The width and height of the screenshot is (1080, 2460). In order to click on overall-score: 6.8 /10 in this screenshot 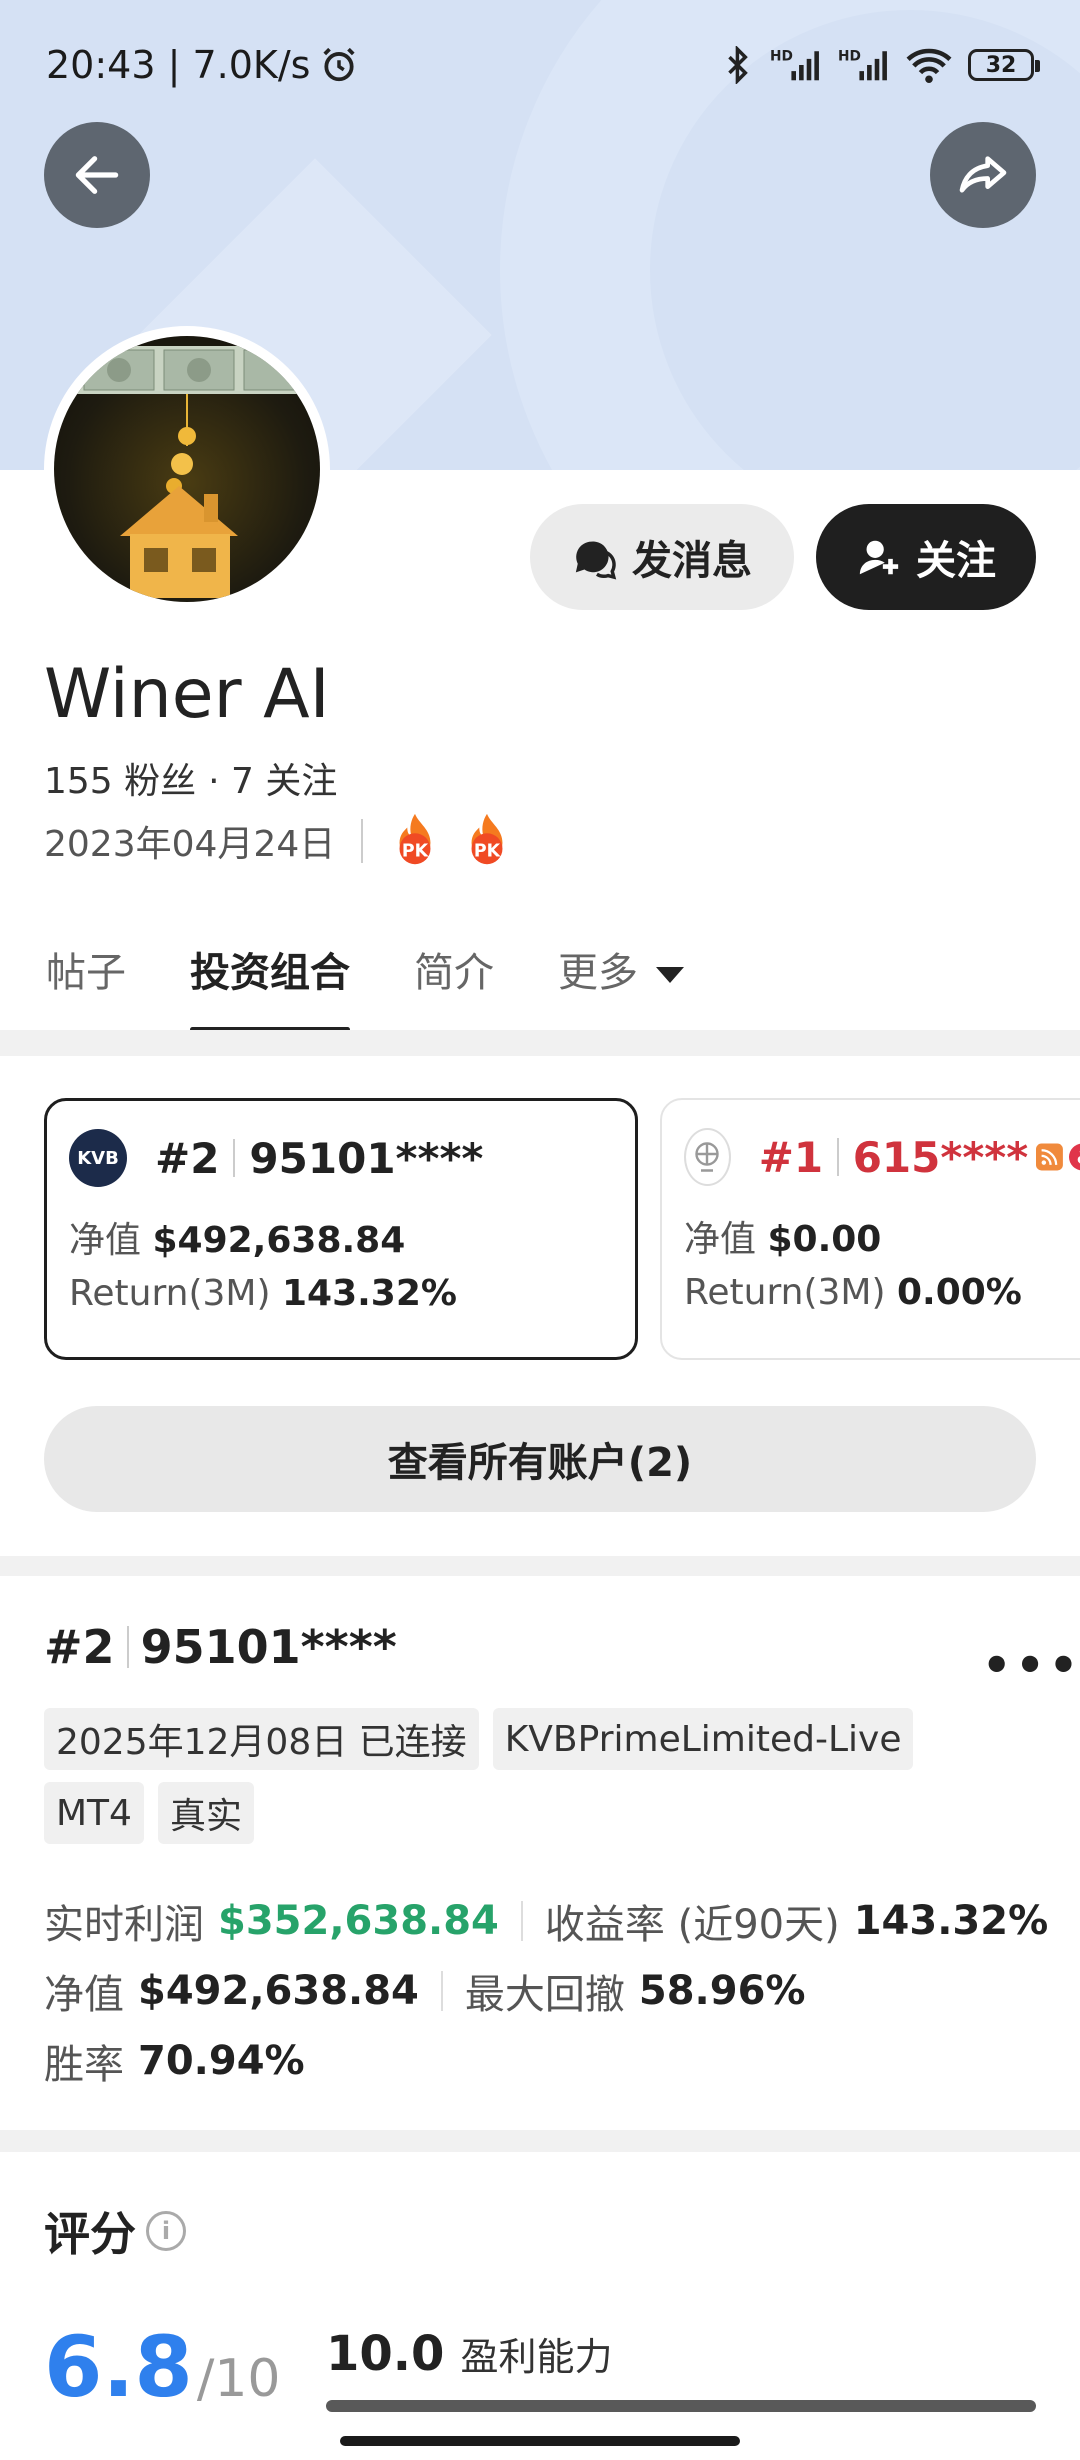, I will do `click(162, 2367)`.